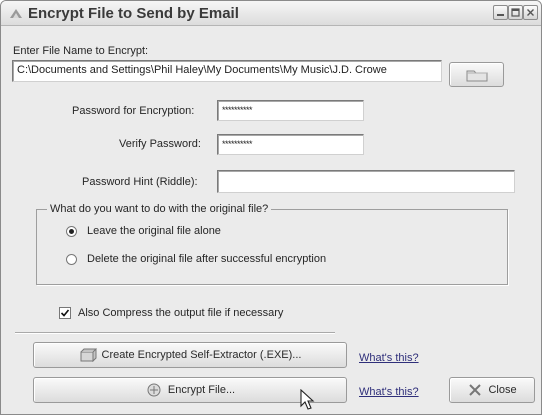 This screenshot has height=415, width=542. I want to click on maximize-button, so click(515, 12).